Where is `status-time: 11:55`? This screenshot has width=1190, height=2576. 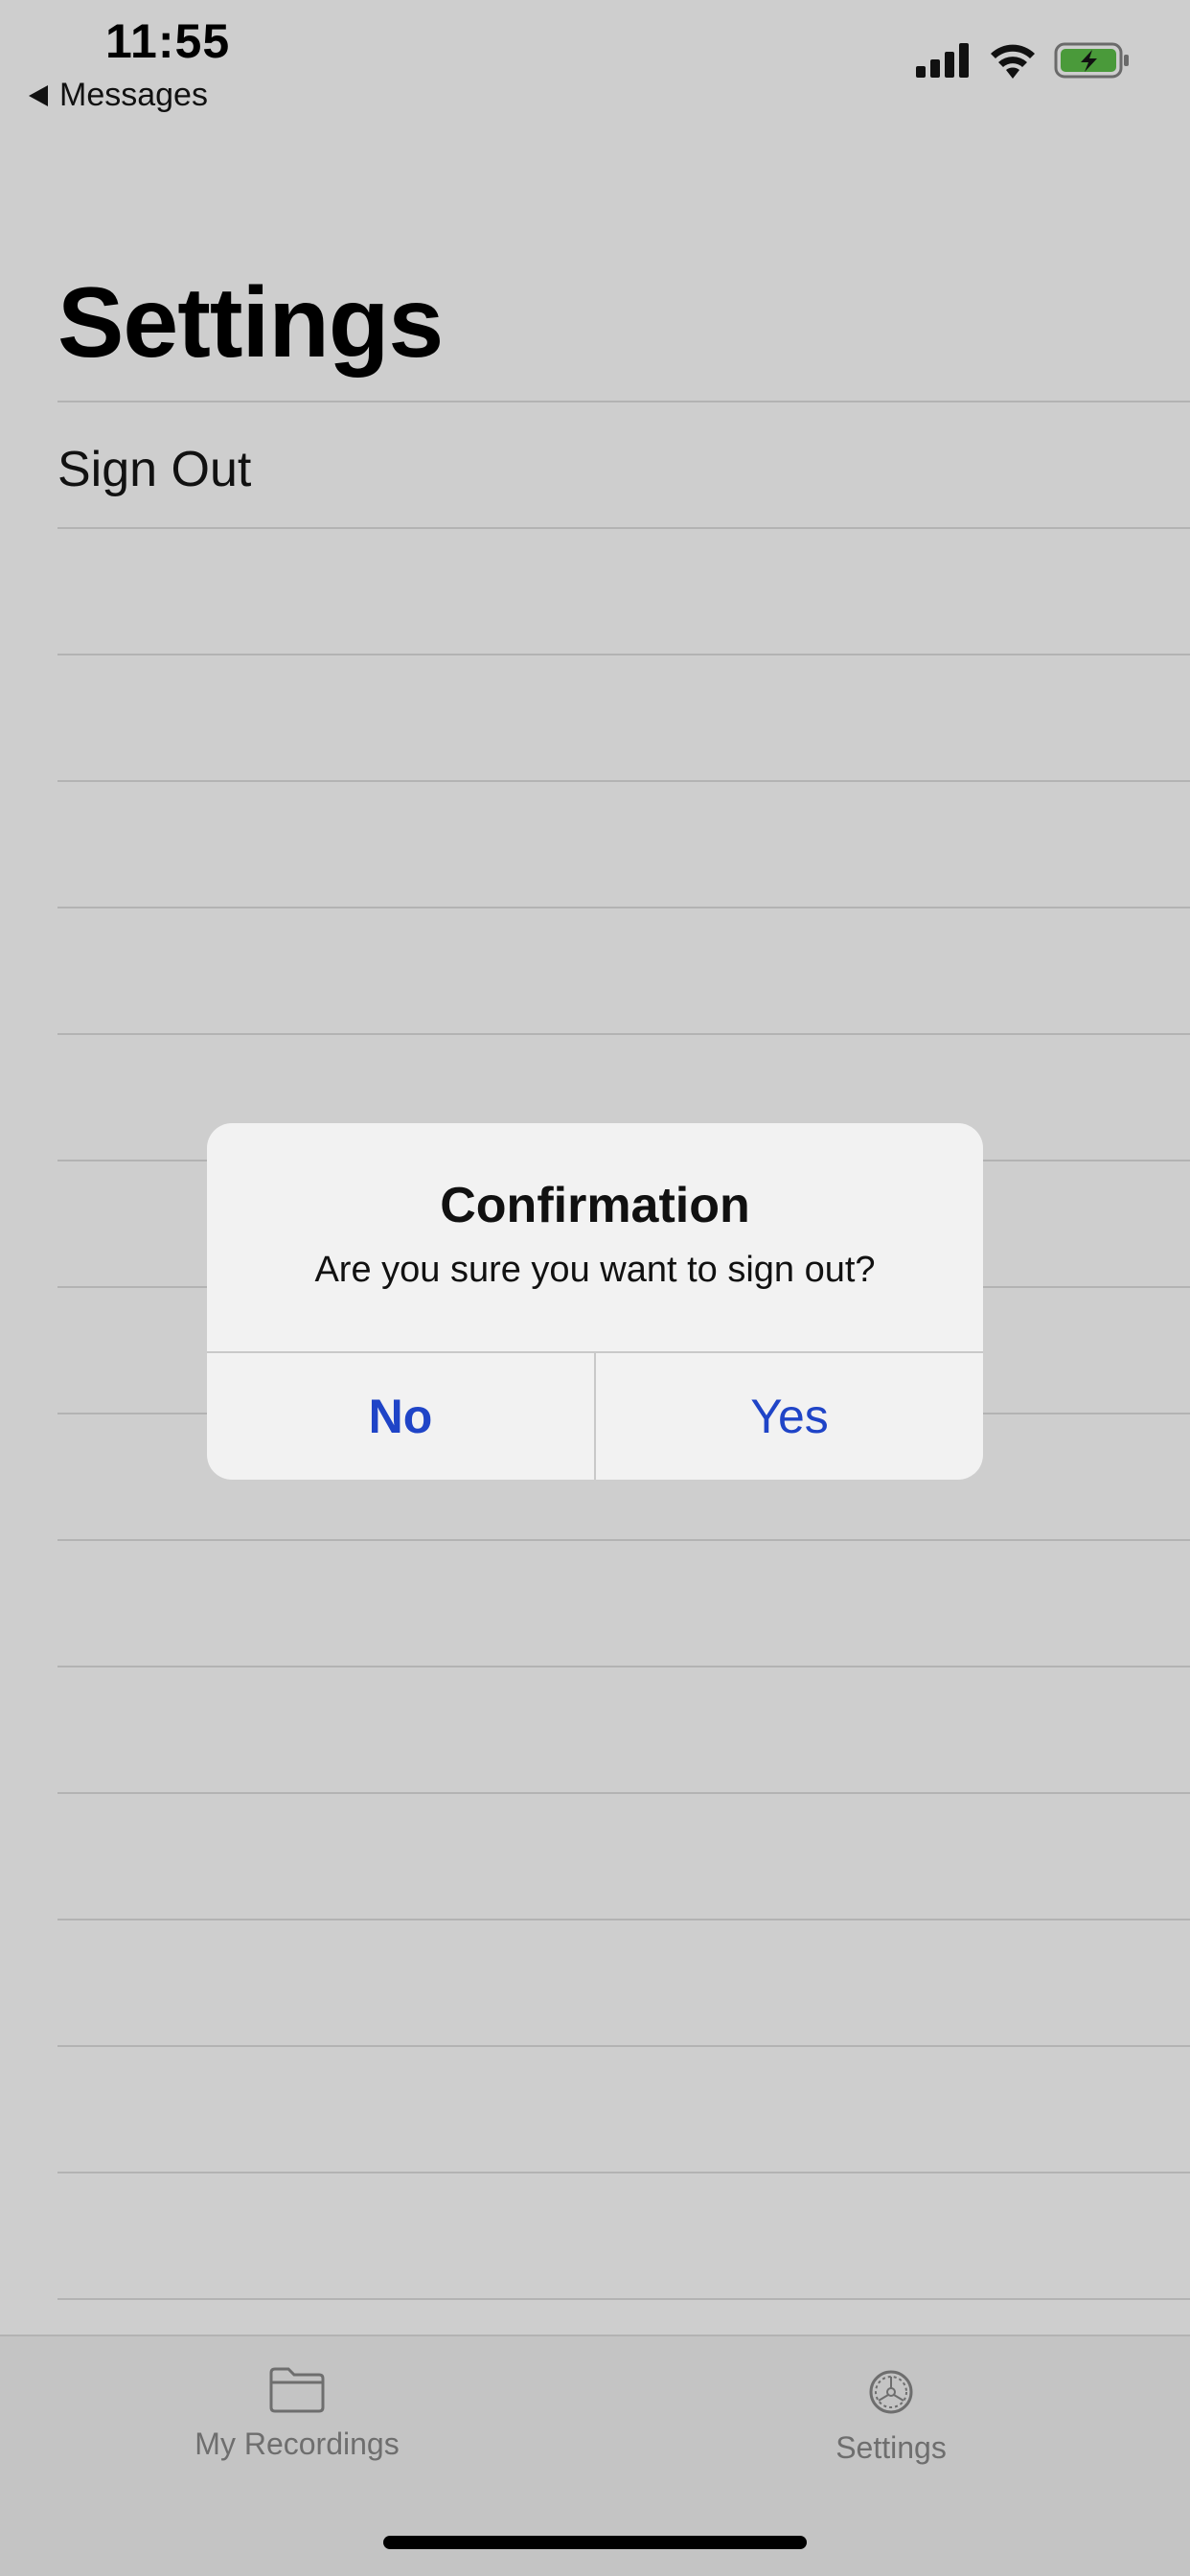
status-time: 11:55 is located at coordinates (168, 41).